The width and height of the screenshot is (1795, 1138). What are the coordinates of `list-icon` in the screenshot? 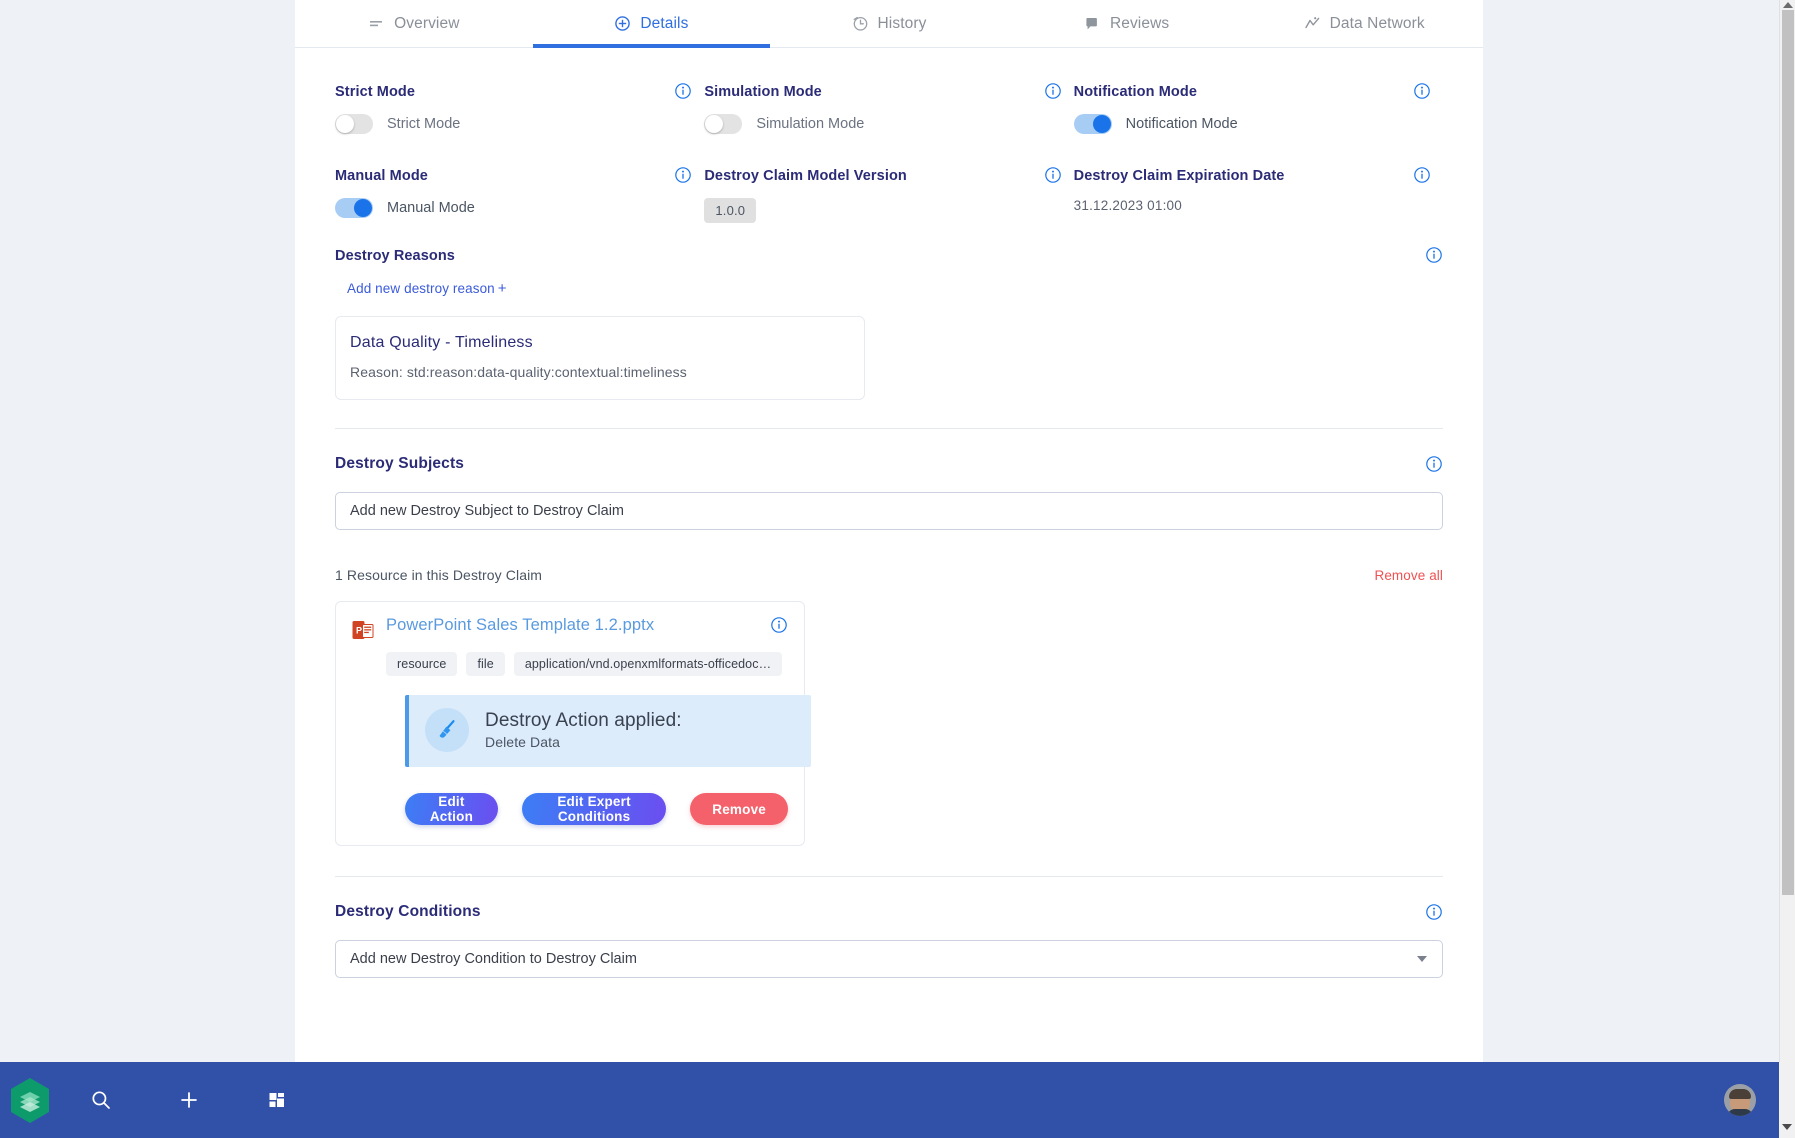 It's located at (376, 23).